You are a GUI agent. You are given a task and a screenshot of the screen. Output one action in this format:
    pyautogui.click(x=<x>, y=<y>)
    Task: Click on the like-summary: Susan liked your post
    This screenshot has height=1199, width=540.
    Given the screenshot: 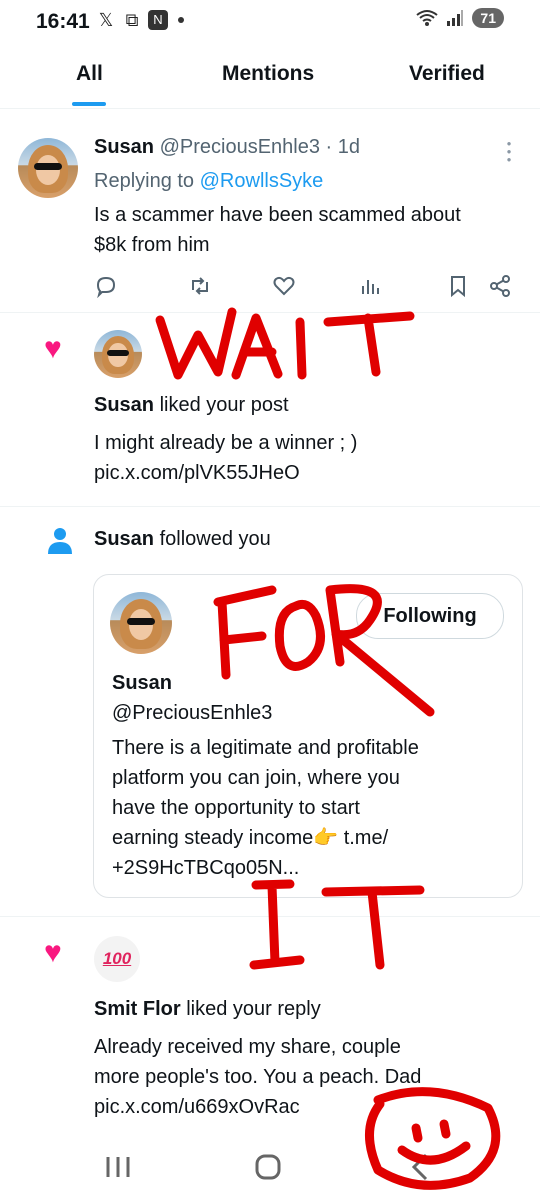 What is the action you would take?
    pyautogui.click(x=191, y=405)
    